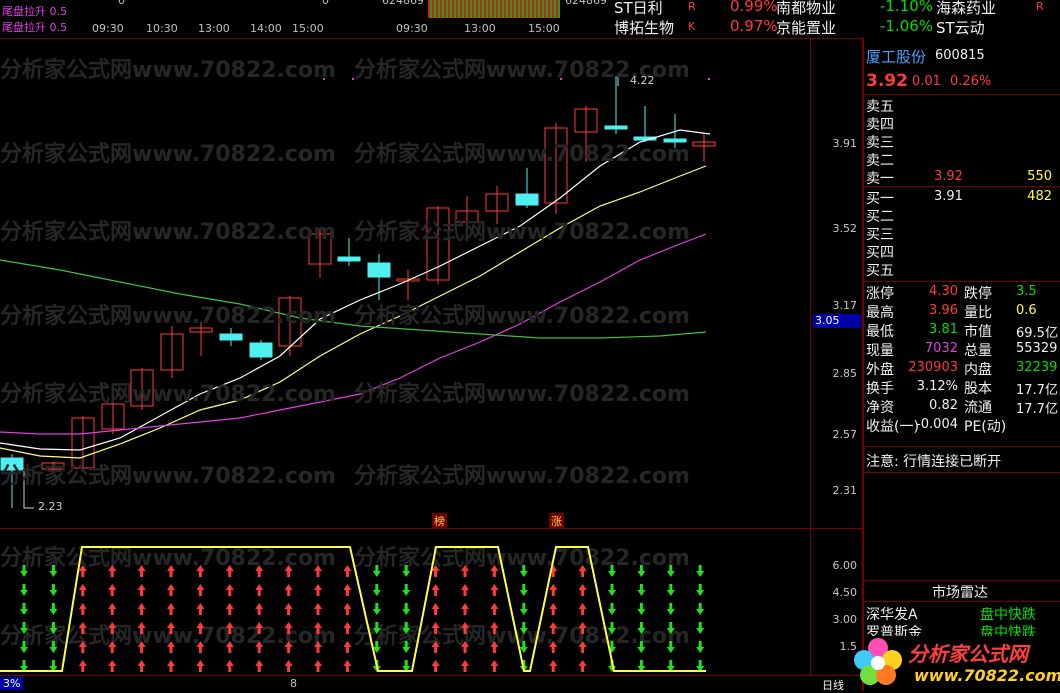 The width and height of the screenshot is (1060, 693). Describe the element at coordinates (880, 253) in the screenshot. I see `order-level-label: 买四` at that location.